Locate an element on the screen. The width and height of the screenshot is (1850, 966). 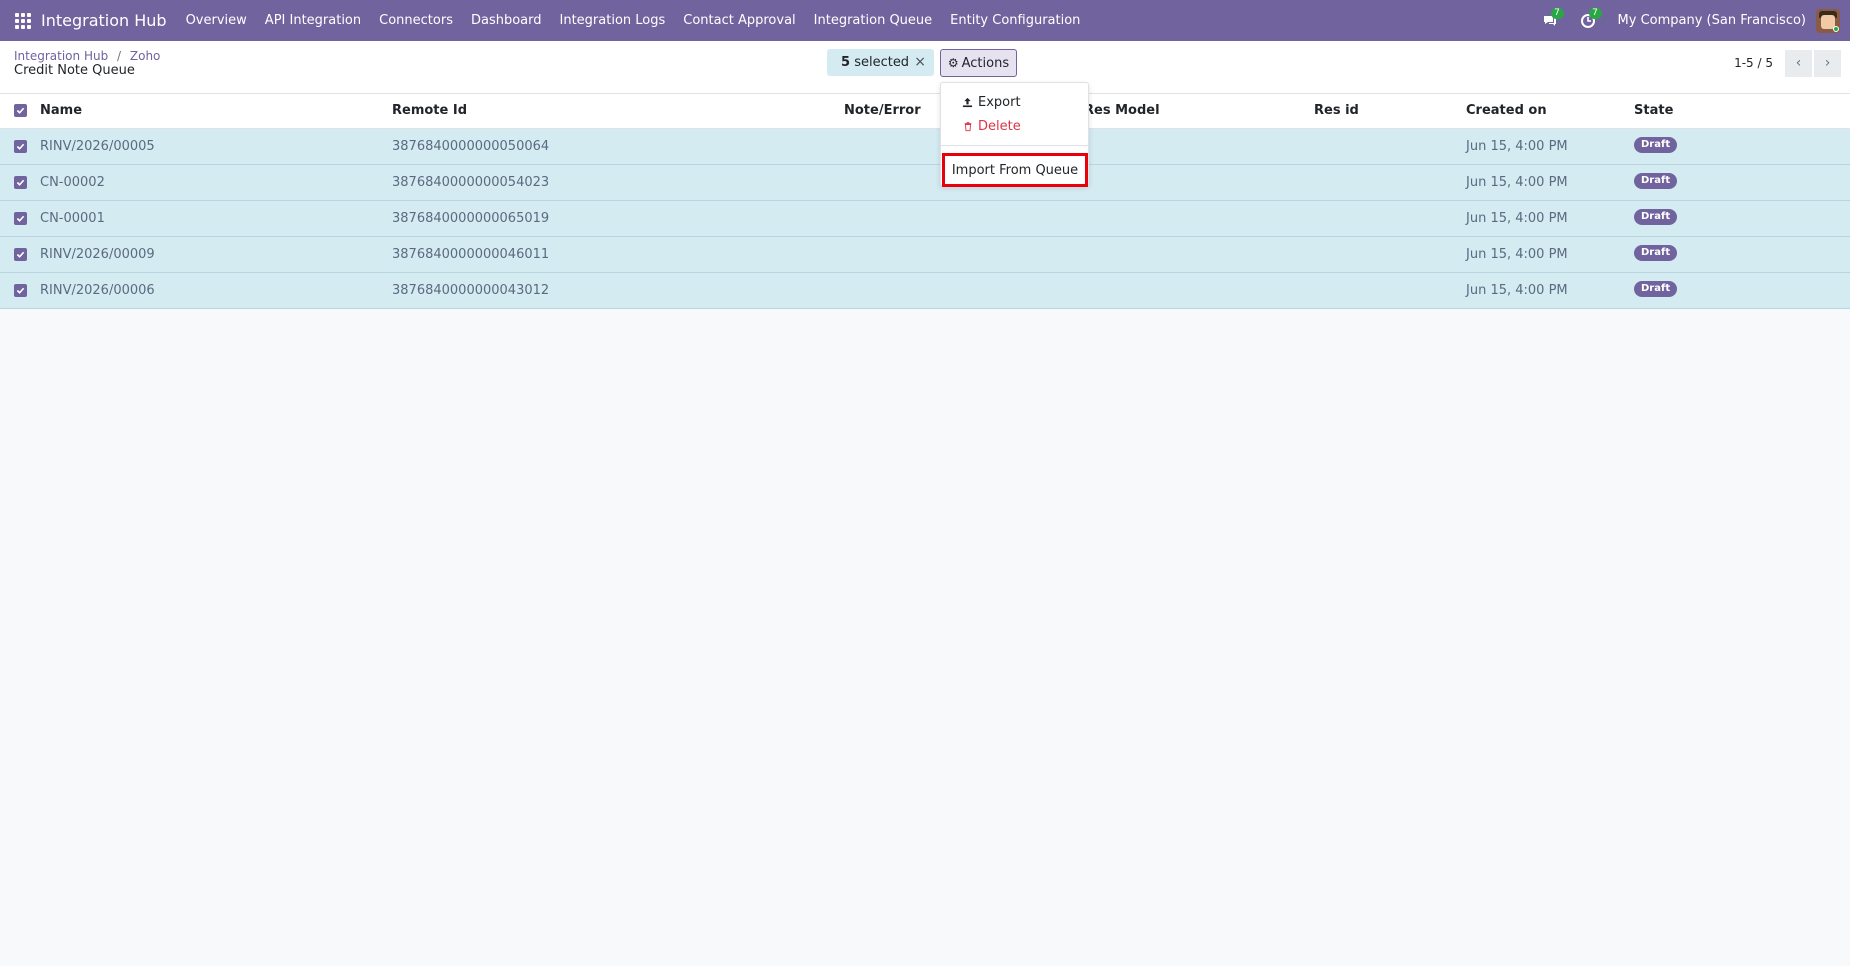
messages-count-badge: 7 is located at coordinates (1557, 13).